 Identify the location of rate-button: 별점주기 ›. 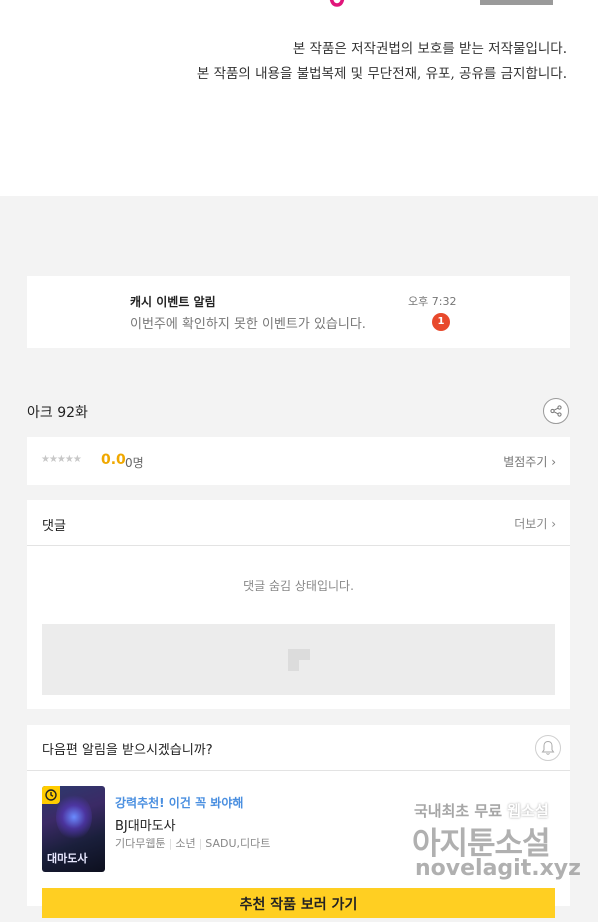
(529, 461).